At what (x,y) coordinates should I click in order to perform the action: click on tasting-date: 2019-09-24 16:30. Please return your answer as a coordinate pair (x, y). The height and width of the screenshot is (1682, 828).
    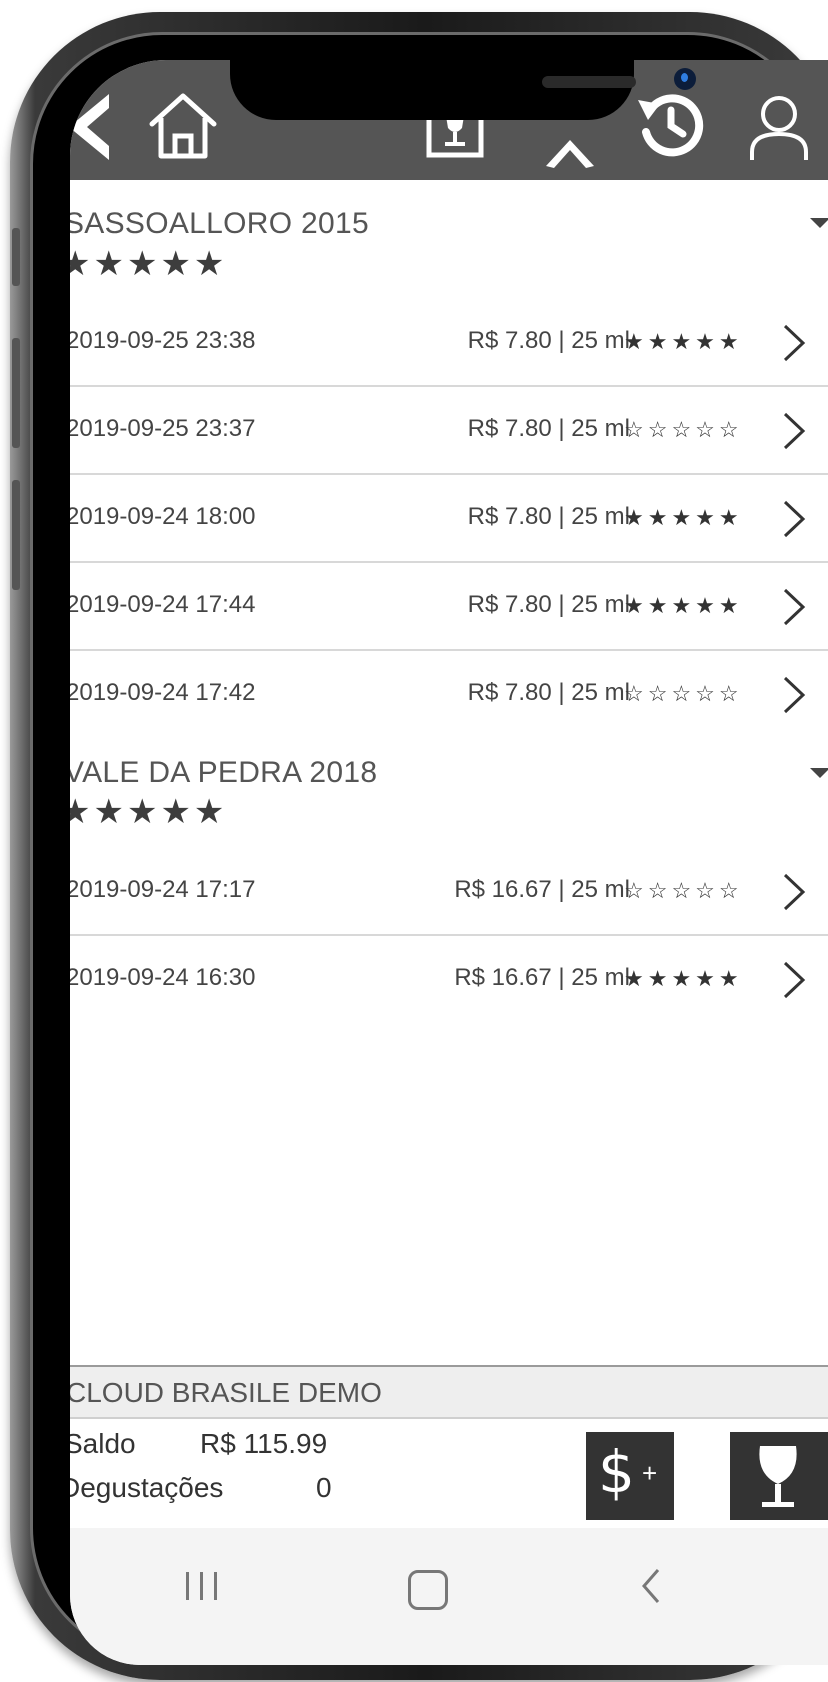
    Looking at the image, I should click on (163, 977).